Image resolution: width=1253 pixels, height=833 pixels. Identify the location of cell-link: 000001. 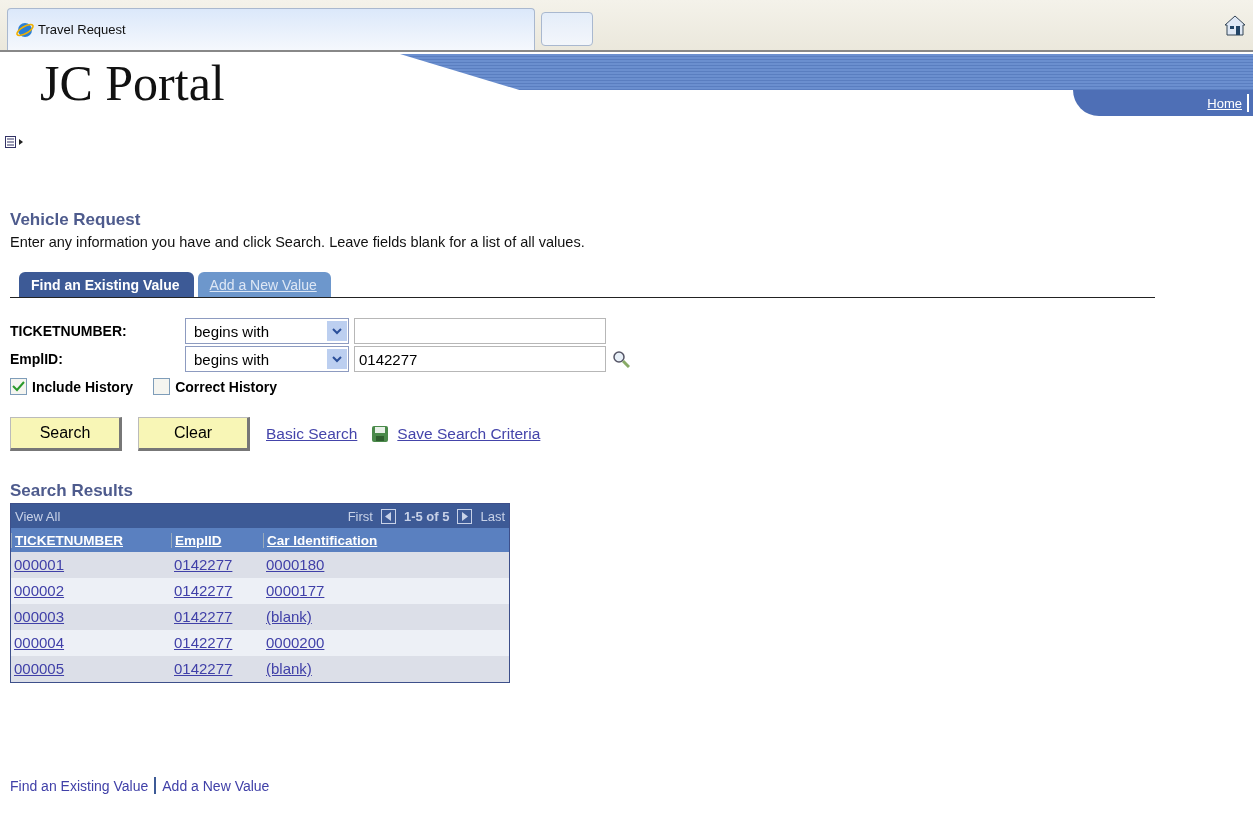
(38, 564).